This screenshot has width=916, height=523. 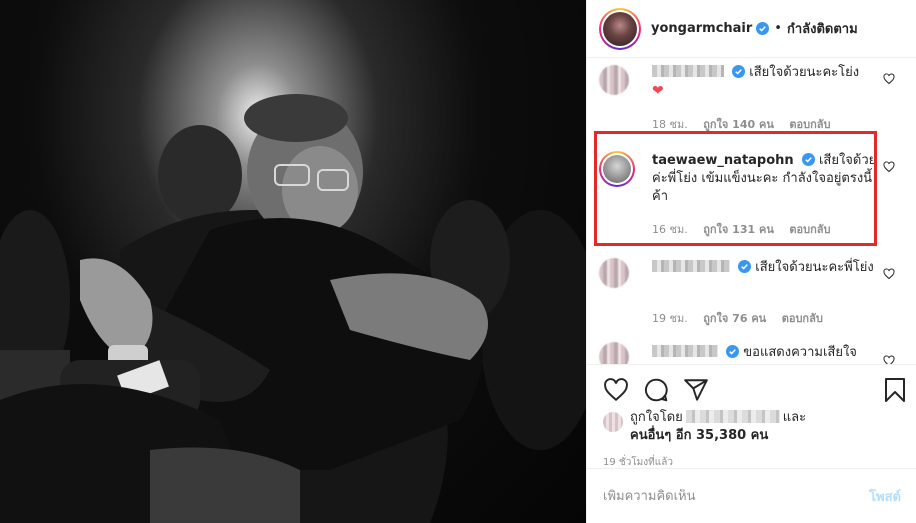 What do you see at coordinates (732, 416) in the screenshot?
I see `liker-username-blurred` at bounding box center [732, 416].